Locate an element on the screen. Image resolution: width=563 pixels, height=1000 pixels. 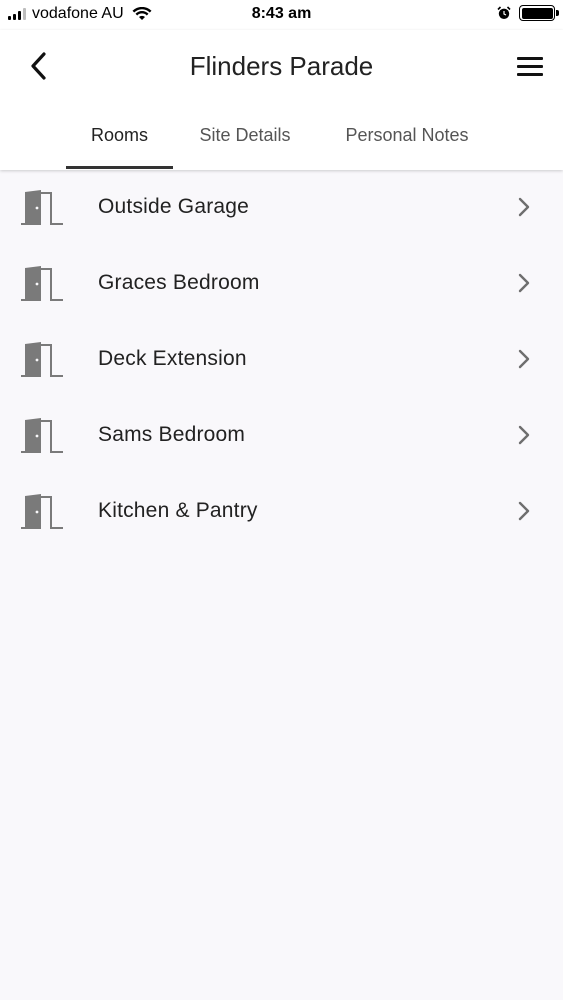
status-time: 8:43 am is located at coordinates (281, 13).